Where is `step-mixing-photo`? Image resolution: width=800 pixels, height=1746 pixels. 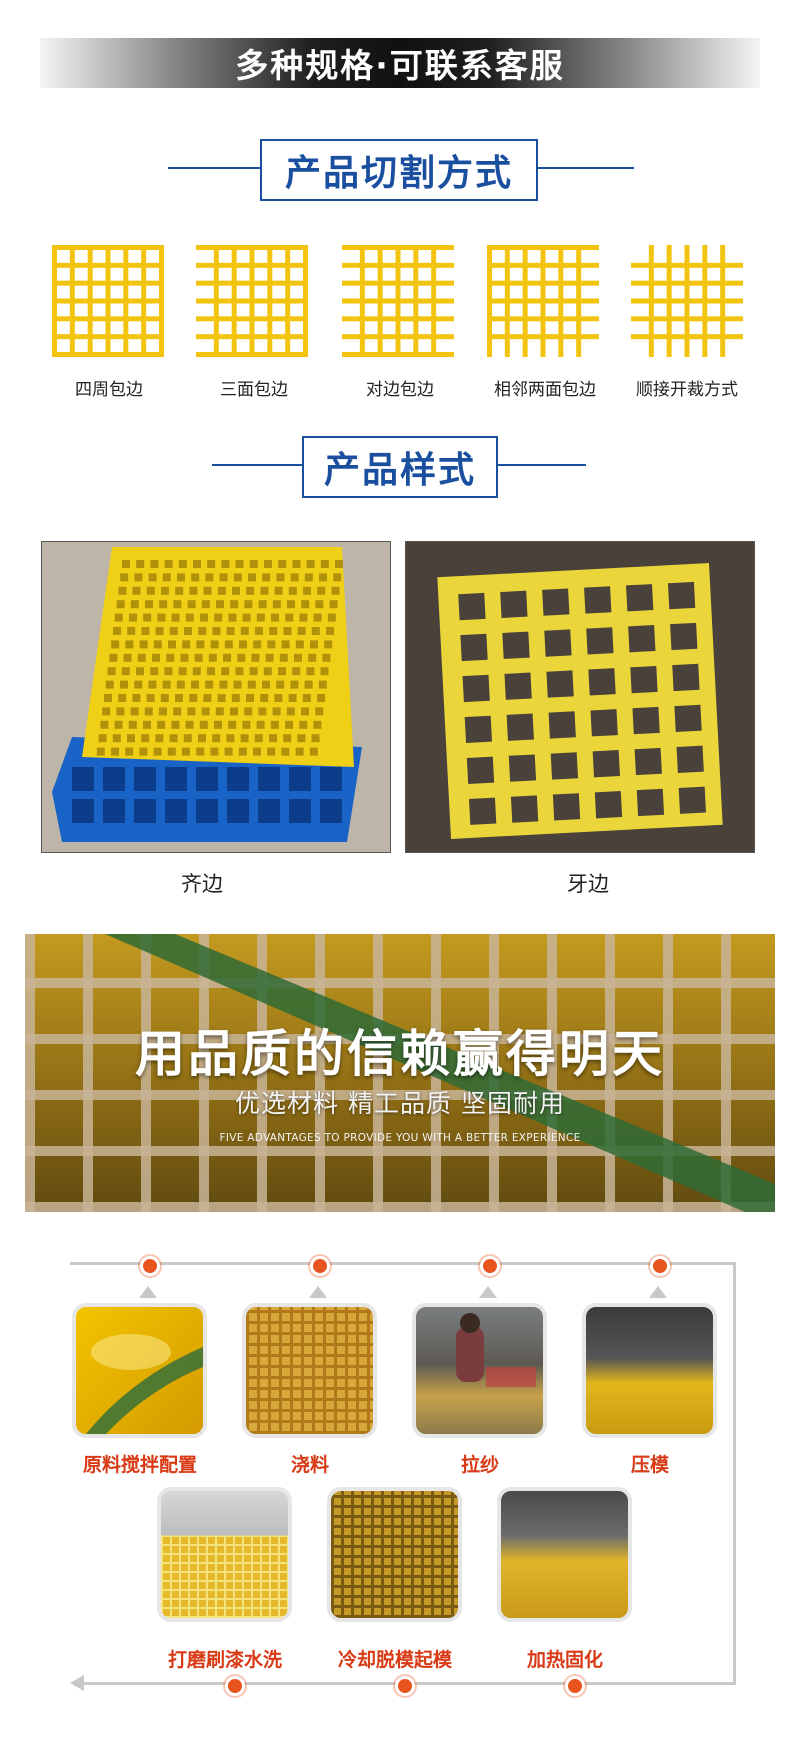 step-mixing-photo is located at coordinates (139, 1370).